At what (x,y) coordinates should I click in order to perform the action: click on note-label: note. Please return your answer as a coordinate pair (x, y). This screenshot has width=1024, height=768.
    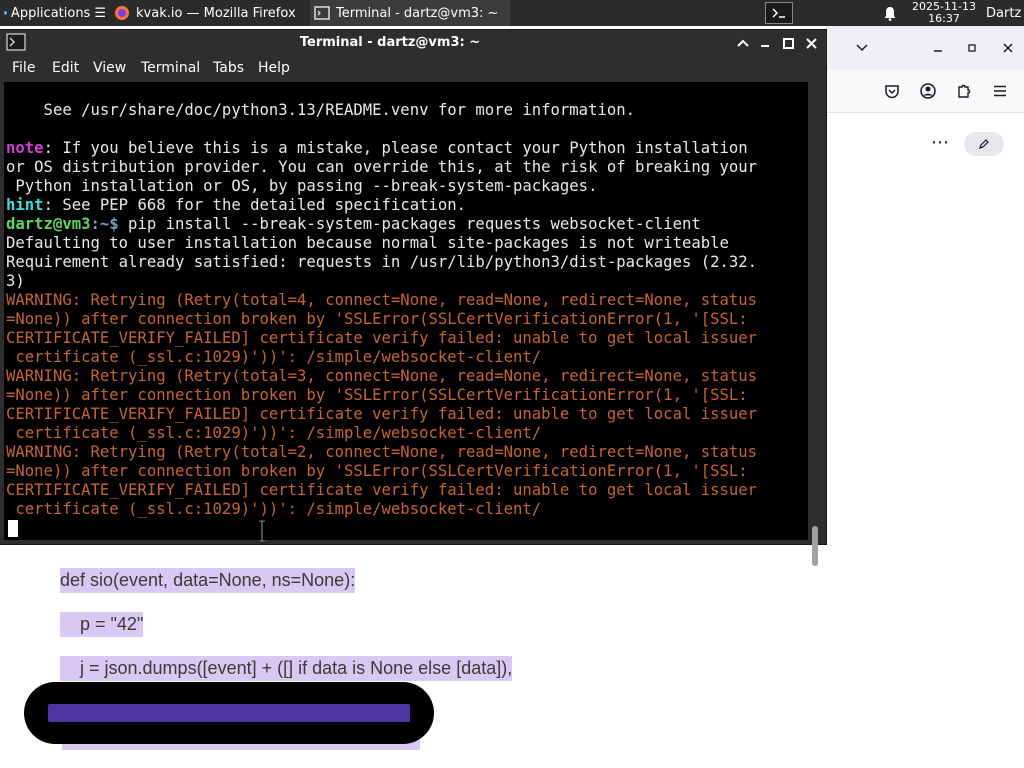
    Looking at the image, I should click on (25, 148).